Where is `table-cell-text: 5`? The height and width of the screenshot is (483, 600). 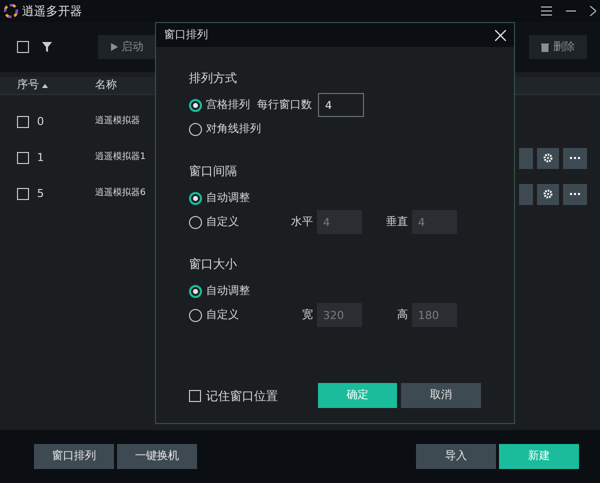
table-cell-text: 5 is located at coordinates (41, 194).